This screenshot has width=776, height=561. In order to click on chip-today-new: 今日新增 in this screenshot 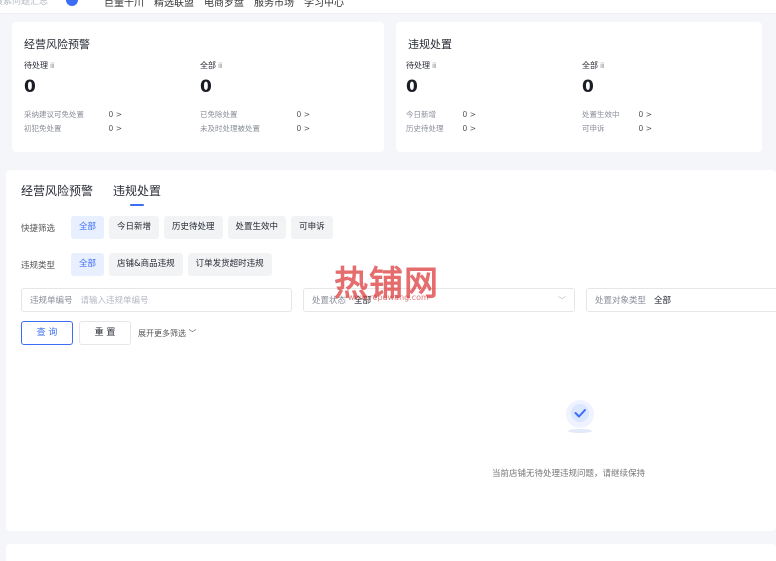, I will do `click(134, 227)`.